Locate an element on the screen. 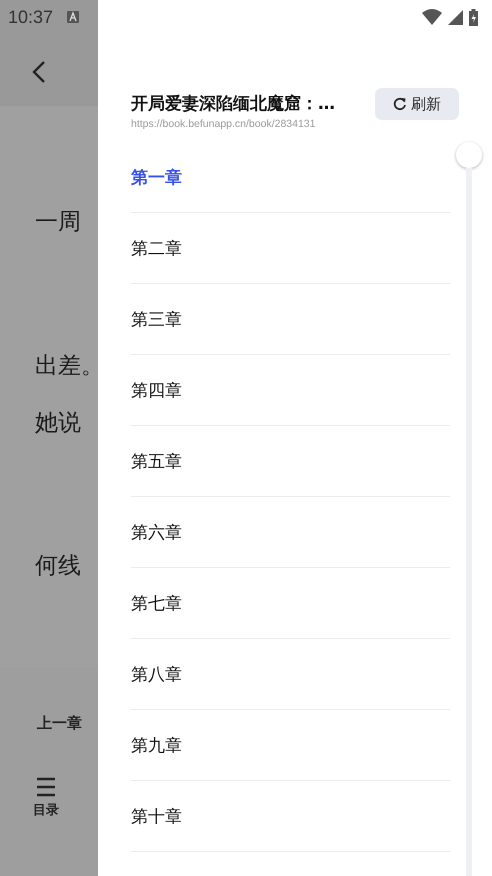 The width and height of the screenshot is (492, 876). refresh-icon is located at coordinates (400, 104).